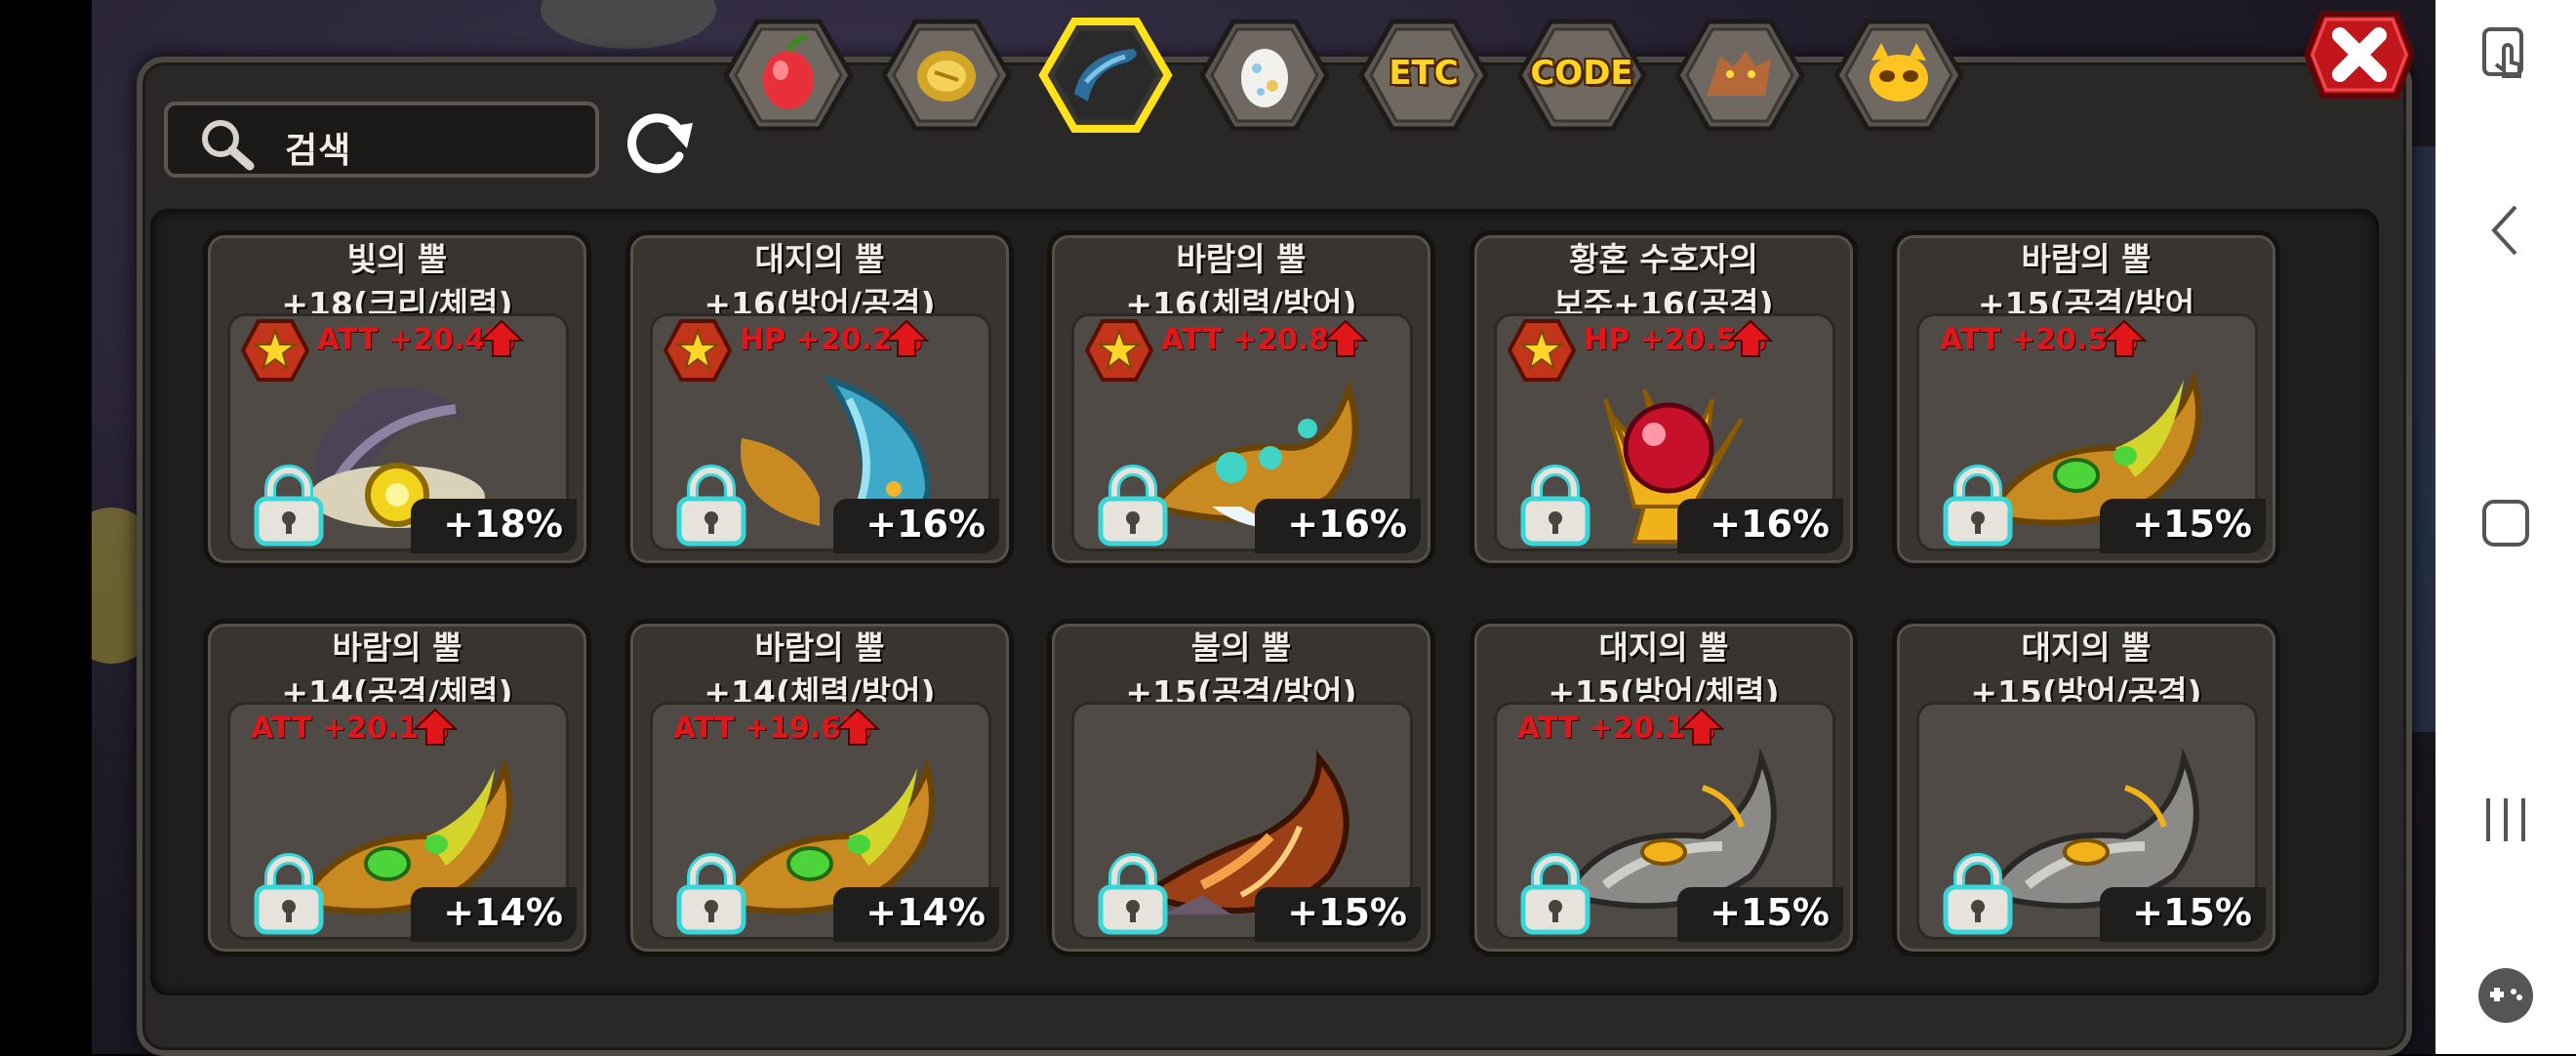  I want to click on tab-horn, so click(1105, 75).